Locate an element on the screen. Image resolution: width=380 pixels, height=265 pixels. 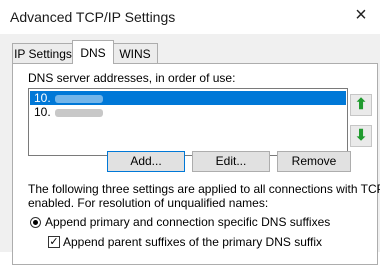
arrow-up-icon: ⬆ is located at coordinates (361, 104).